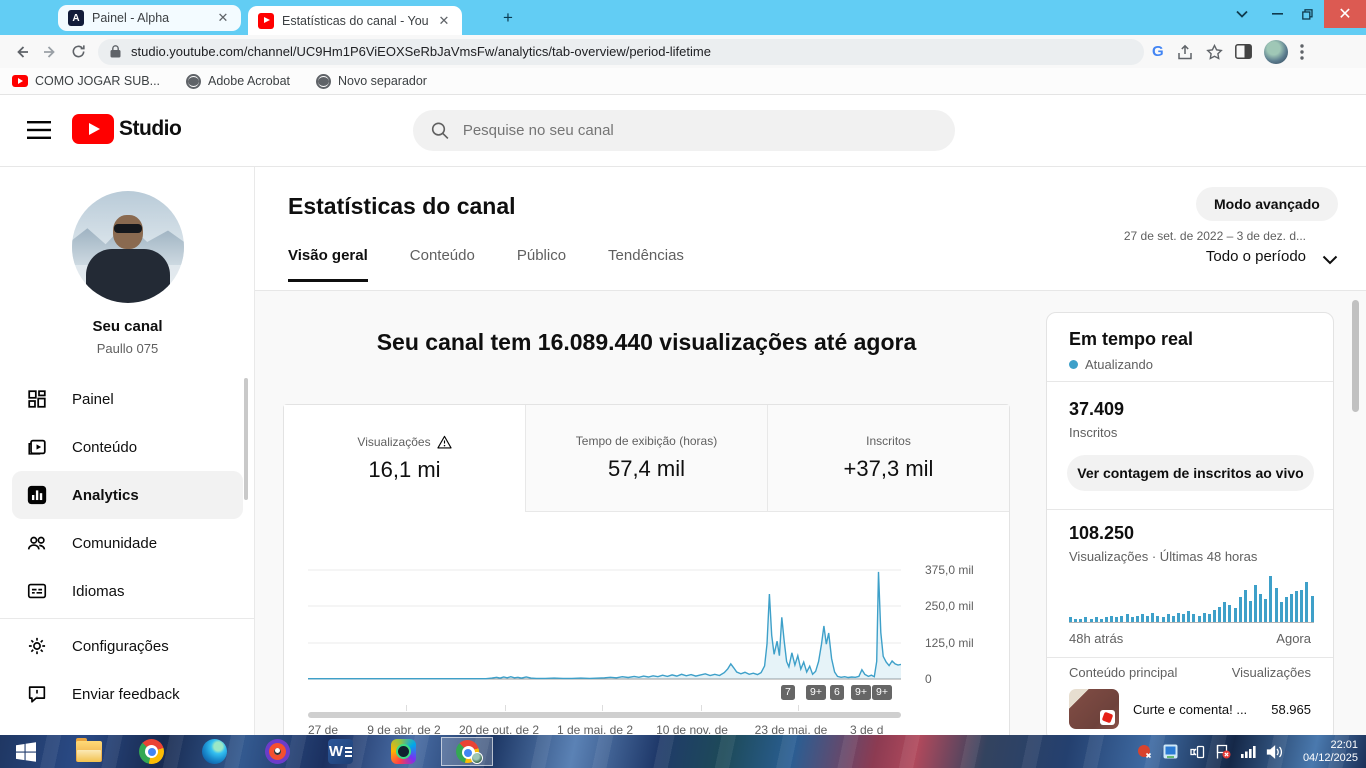  I want to click on chrome-active-window-button, so click(467, 751).